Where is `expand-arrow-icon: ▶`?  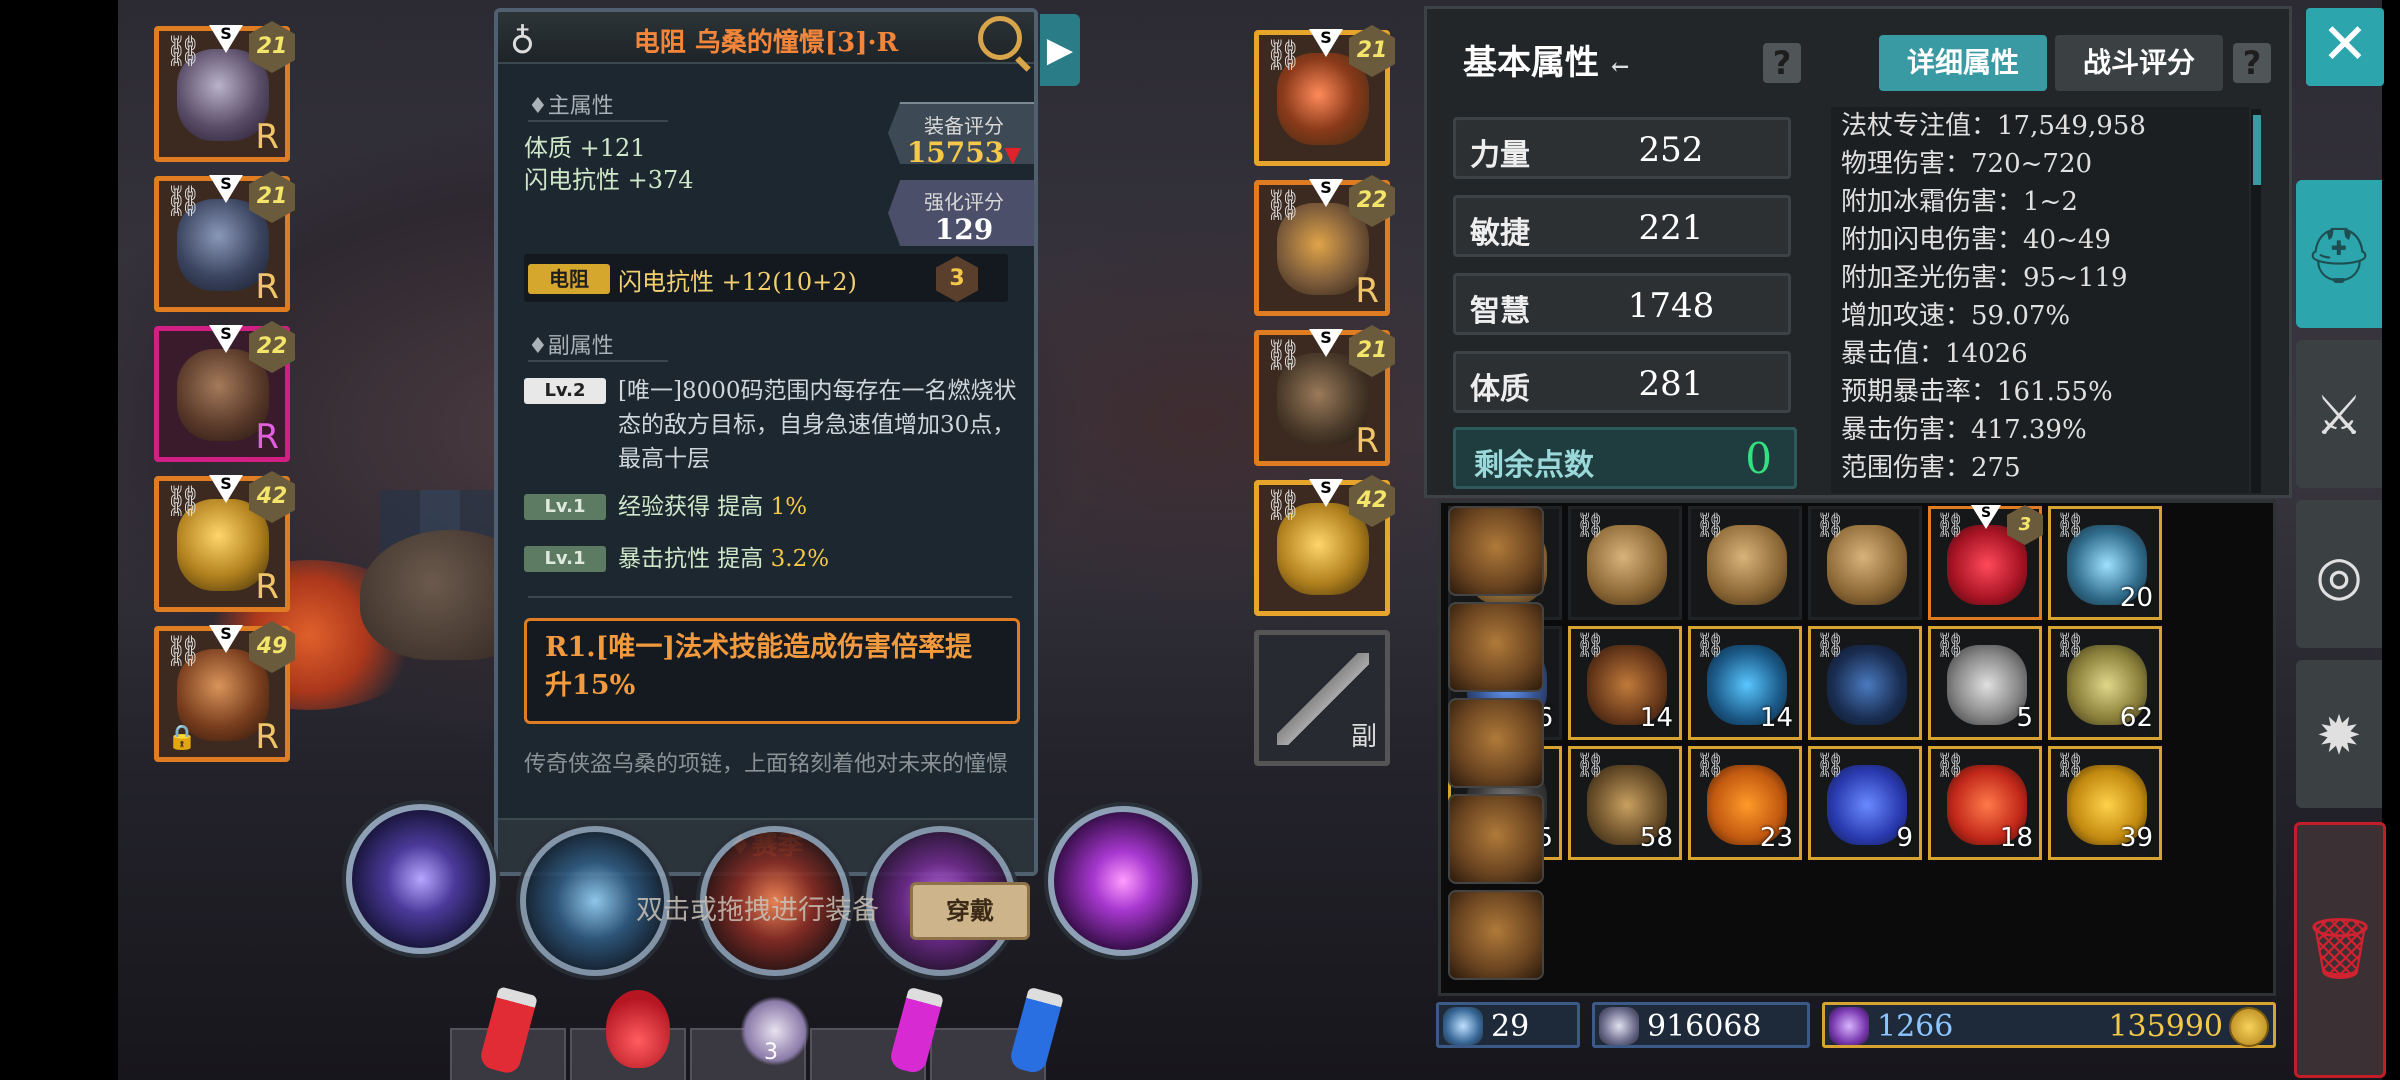 expand-arrow-icon: ▶ is located at coordinates (1060, 50).